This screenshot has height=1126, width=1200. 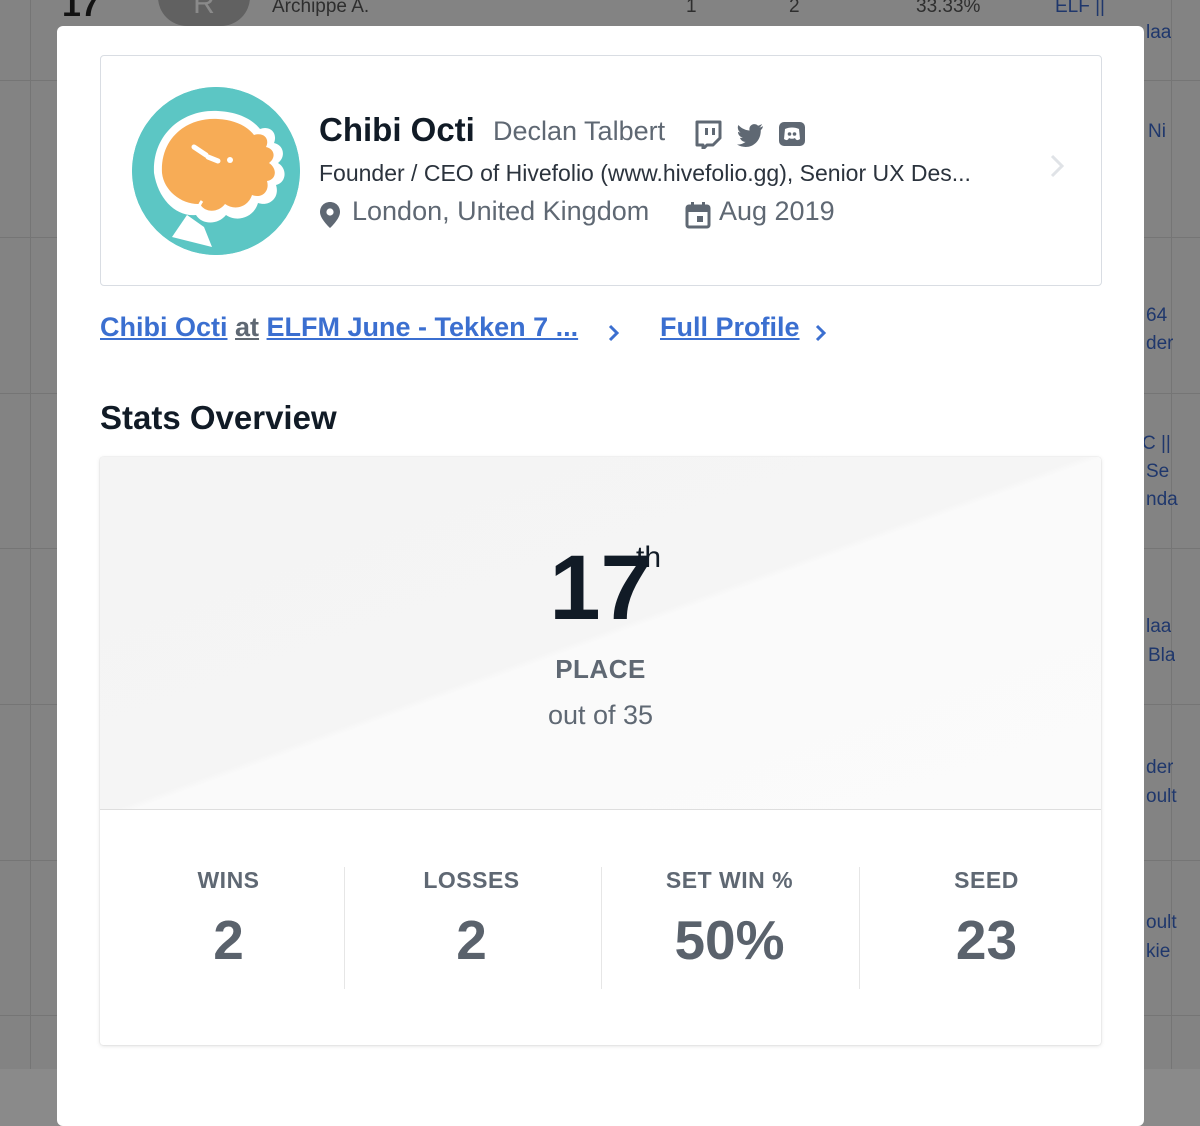 I want to click on stat-losses: LOSSES 2, so click(x=471, y=919).